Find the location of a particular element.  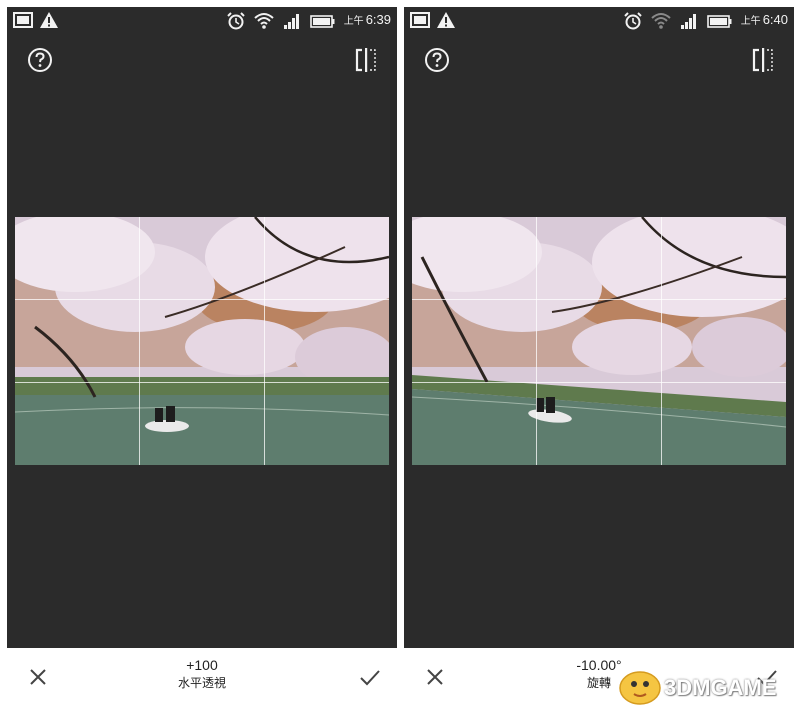

status-time: 上午 6:39 is located at coordinates (367, 19).